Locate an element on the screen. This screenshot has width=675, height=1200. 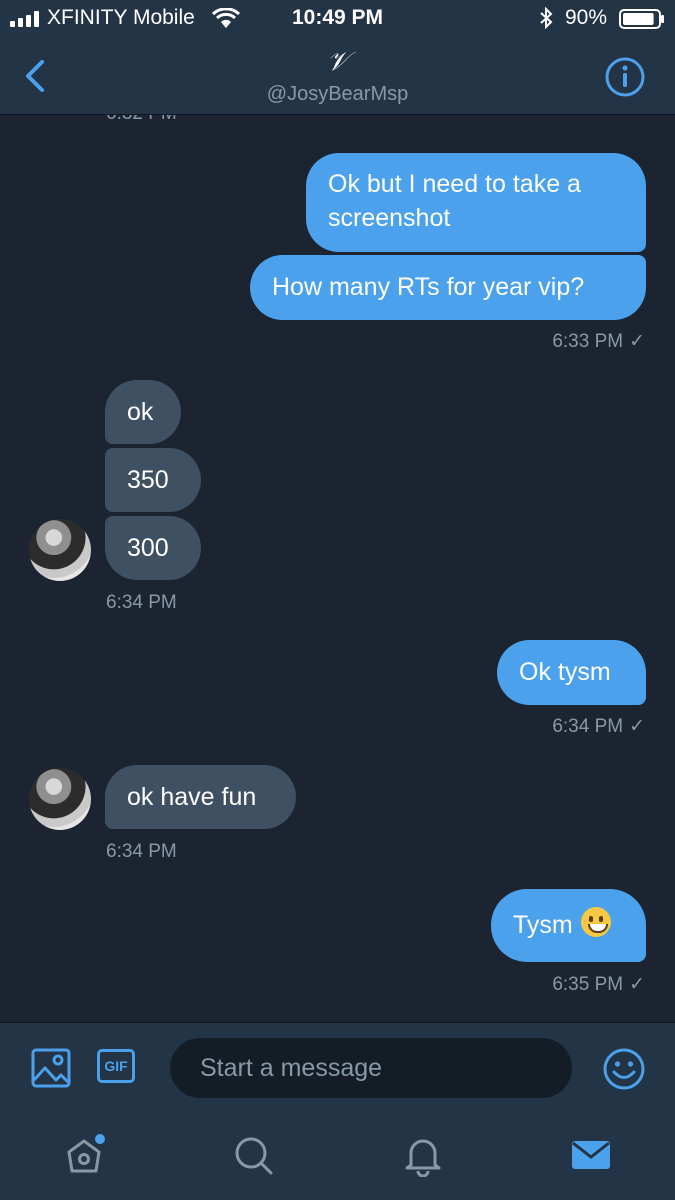
info-icon is located at coordinates (625, 77).